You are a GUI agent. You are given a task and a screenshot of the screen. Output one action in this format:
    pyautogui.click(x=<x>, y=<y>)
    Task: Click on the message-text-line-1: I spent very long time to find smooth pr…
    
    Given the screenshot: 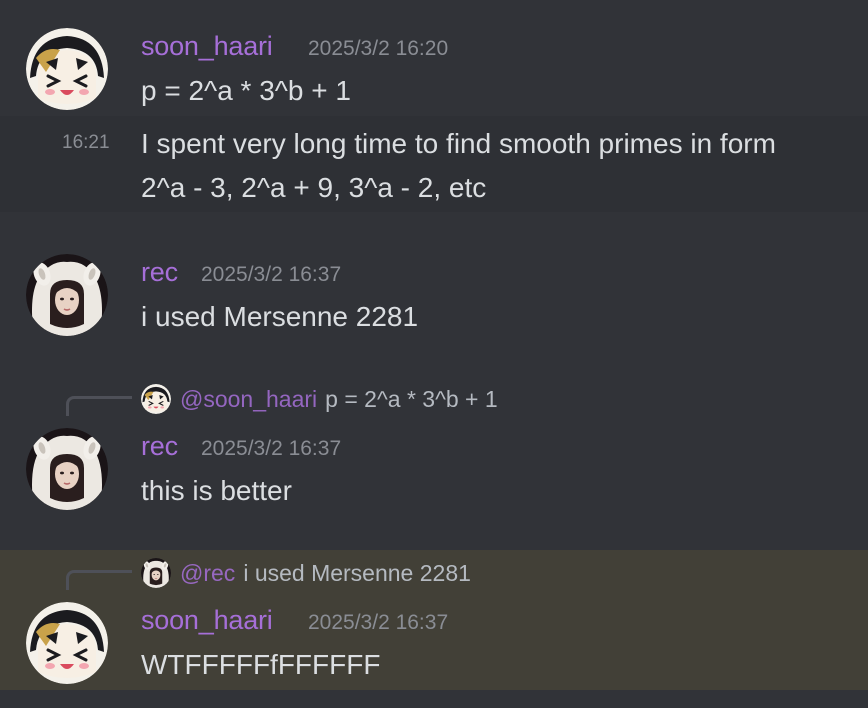 What is the action you would take?
    pyautogui.click(x=458, y=143)
    